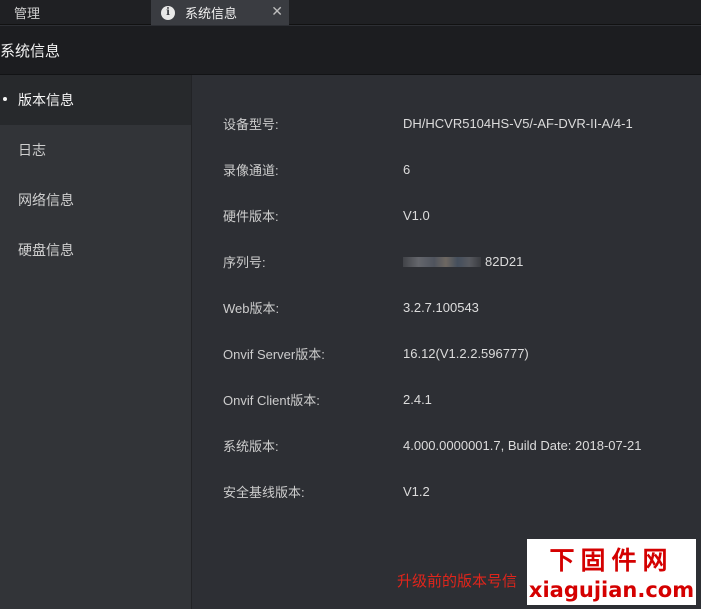 The height and width of the screenshot is (609, 701). I want to click on site-watermark-logo: 下固件网 xiagujian.com, so click(611, 572).